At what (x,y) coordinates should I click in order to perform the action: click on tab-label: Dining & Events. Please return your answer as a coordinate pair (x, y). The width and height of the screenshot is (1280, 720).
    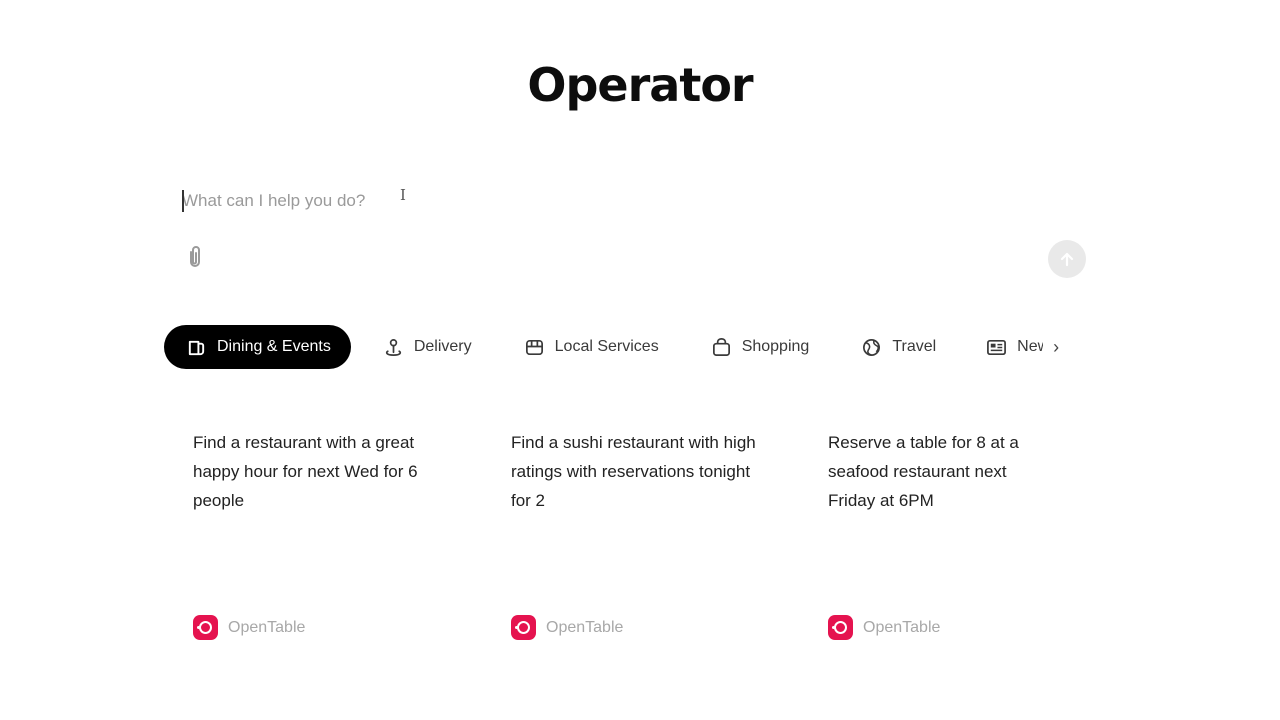
    Looking at the image, I should click on (274, 346).